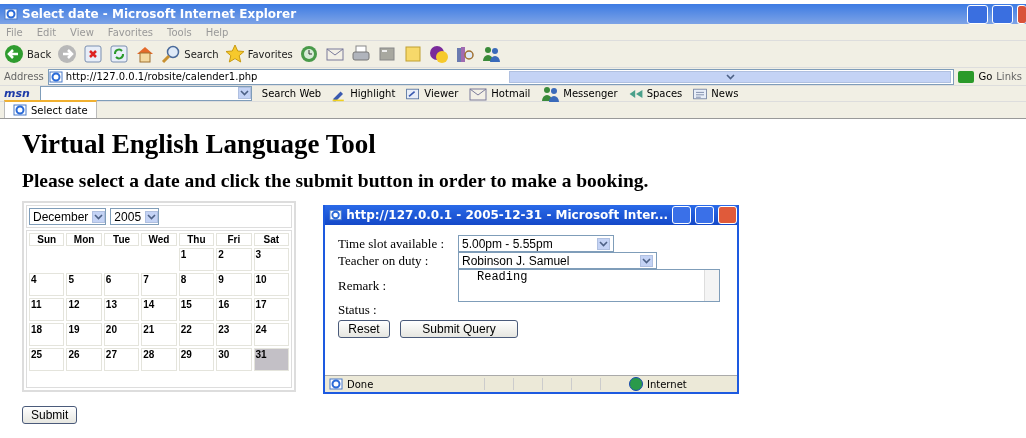  I want to click on weekday-header: Mon, so click(84, 239).